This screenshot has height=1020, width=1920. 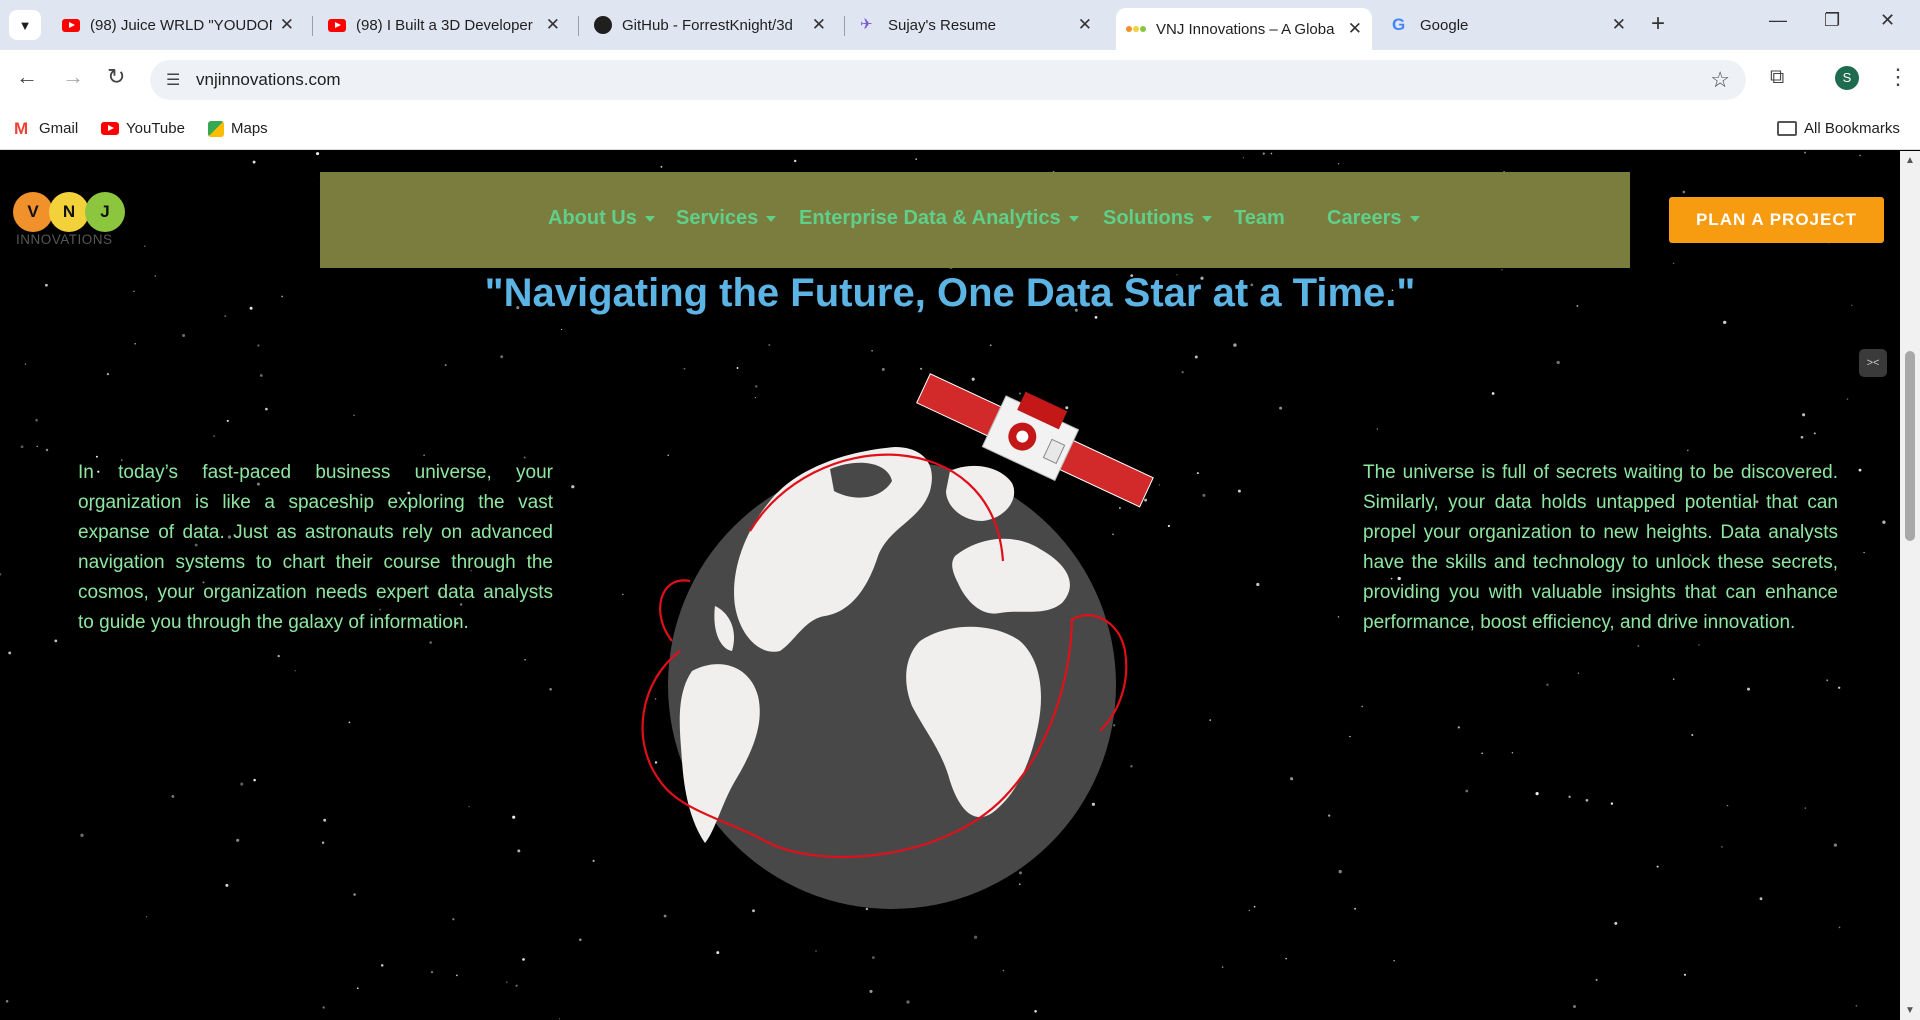 What do you see at coordinates (1910, 585) in the screenshot?
I see `page-scrollbar: ▲ ▼` at bounding box center [1910, 585].